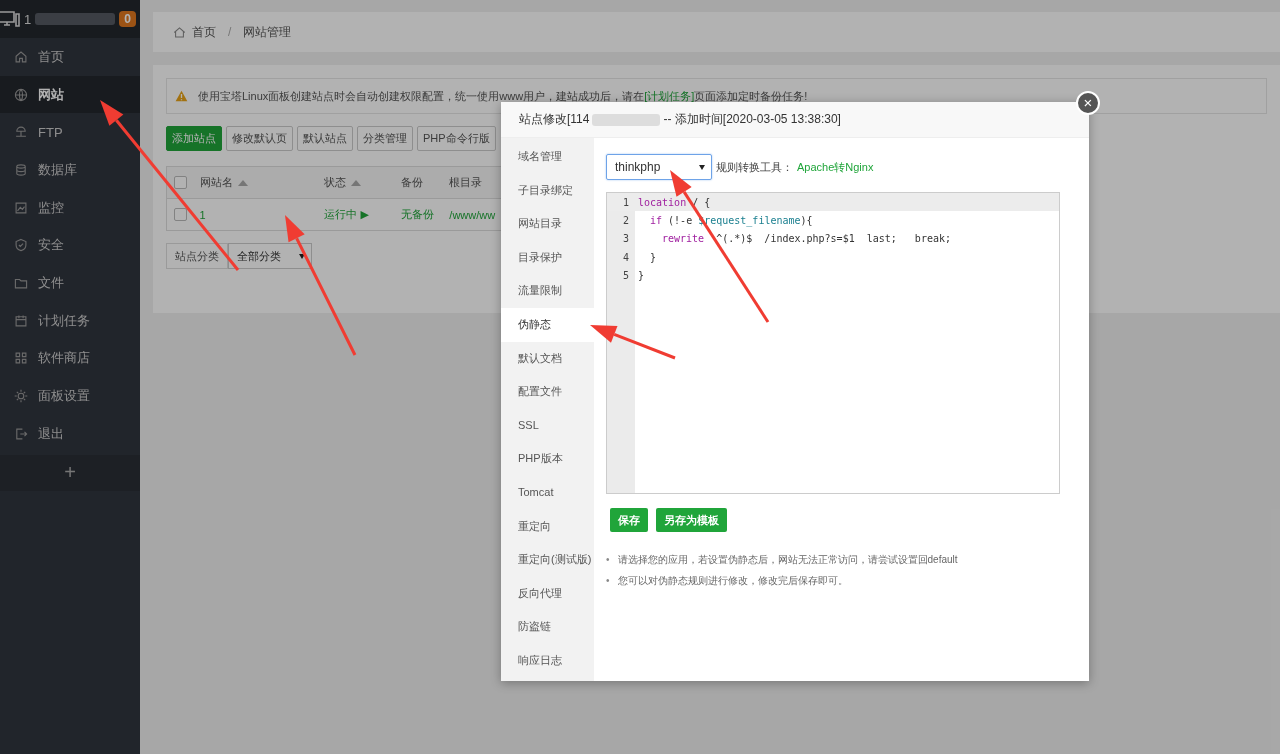 The image size is (1280, 754). I want to click on column-header: 网站名, so click(262, 182).